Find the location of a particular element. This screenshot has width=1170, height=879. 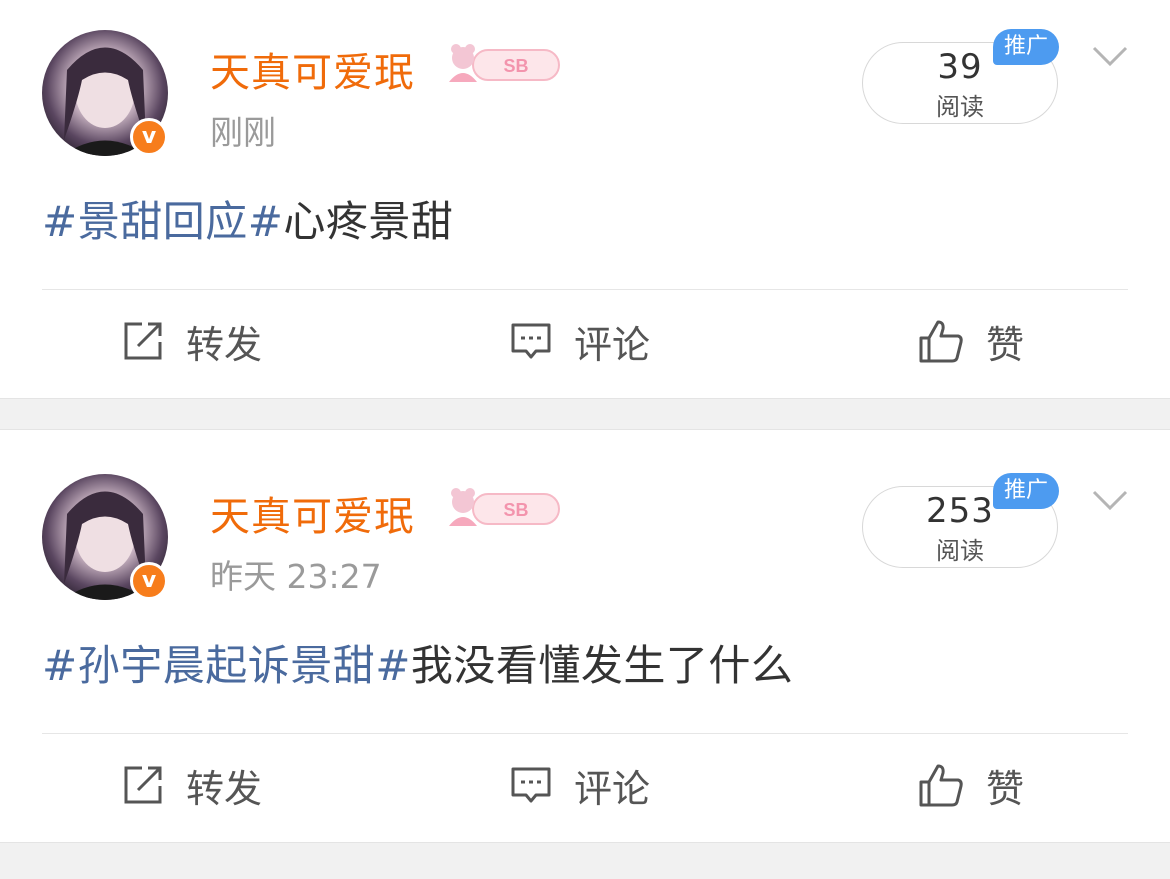

hashtag-link: #孙宇晨起诉景甜# is located at coordinates (226, 665).